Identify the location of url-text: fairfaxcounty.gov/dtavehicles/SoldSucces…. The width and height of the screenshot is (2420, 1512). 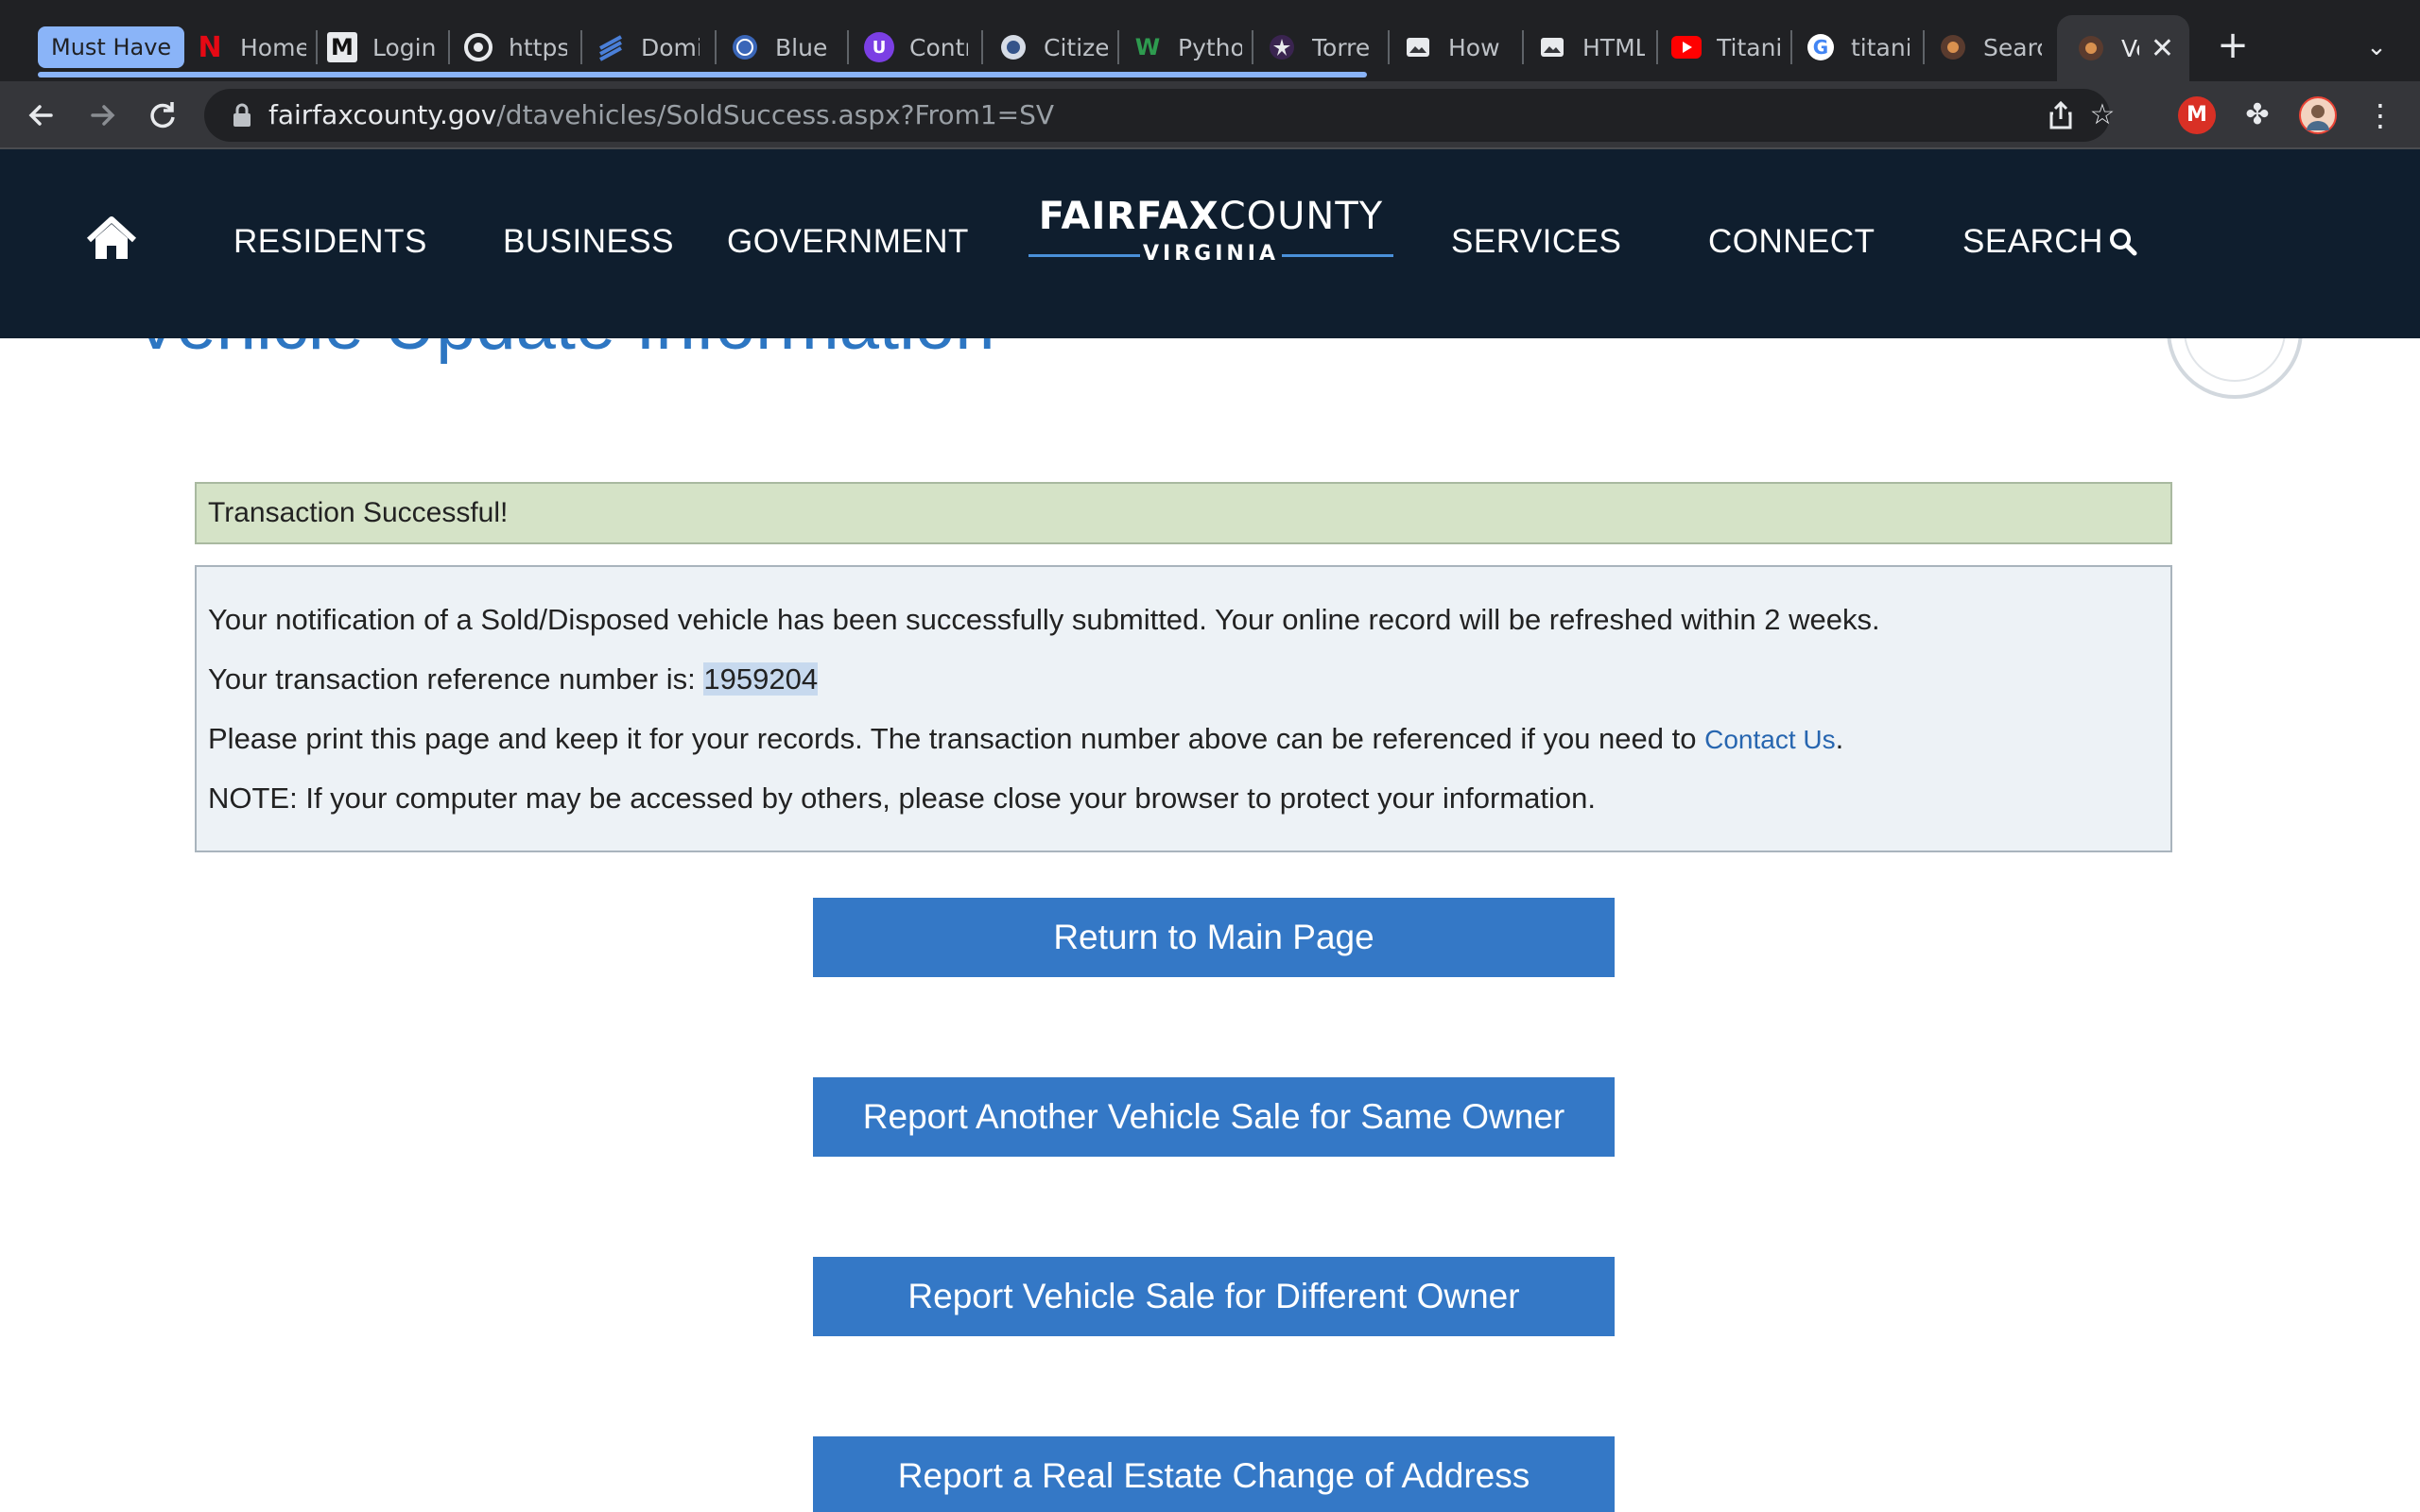
(661, 115).